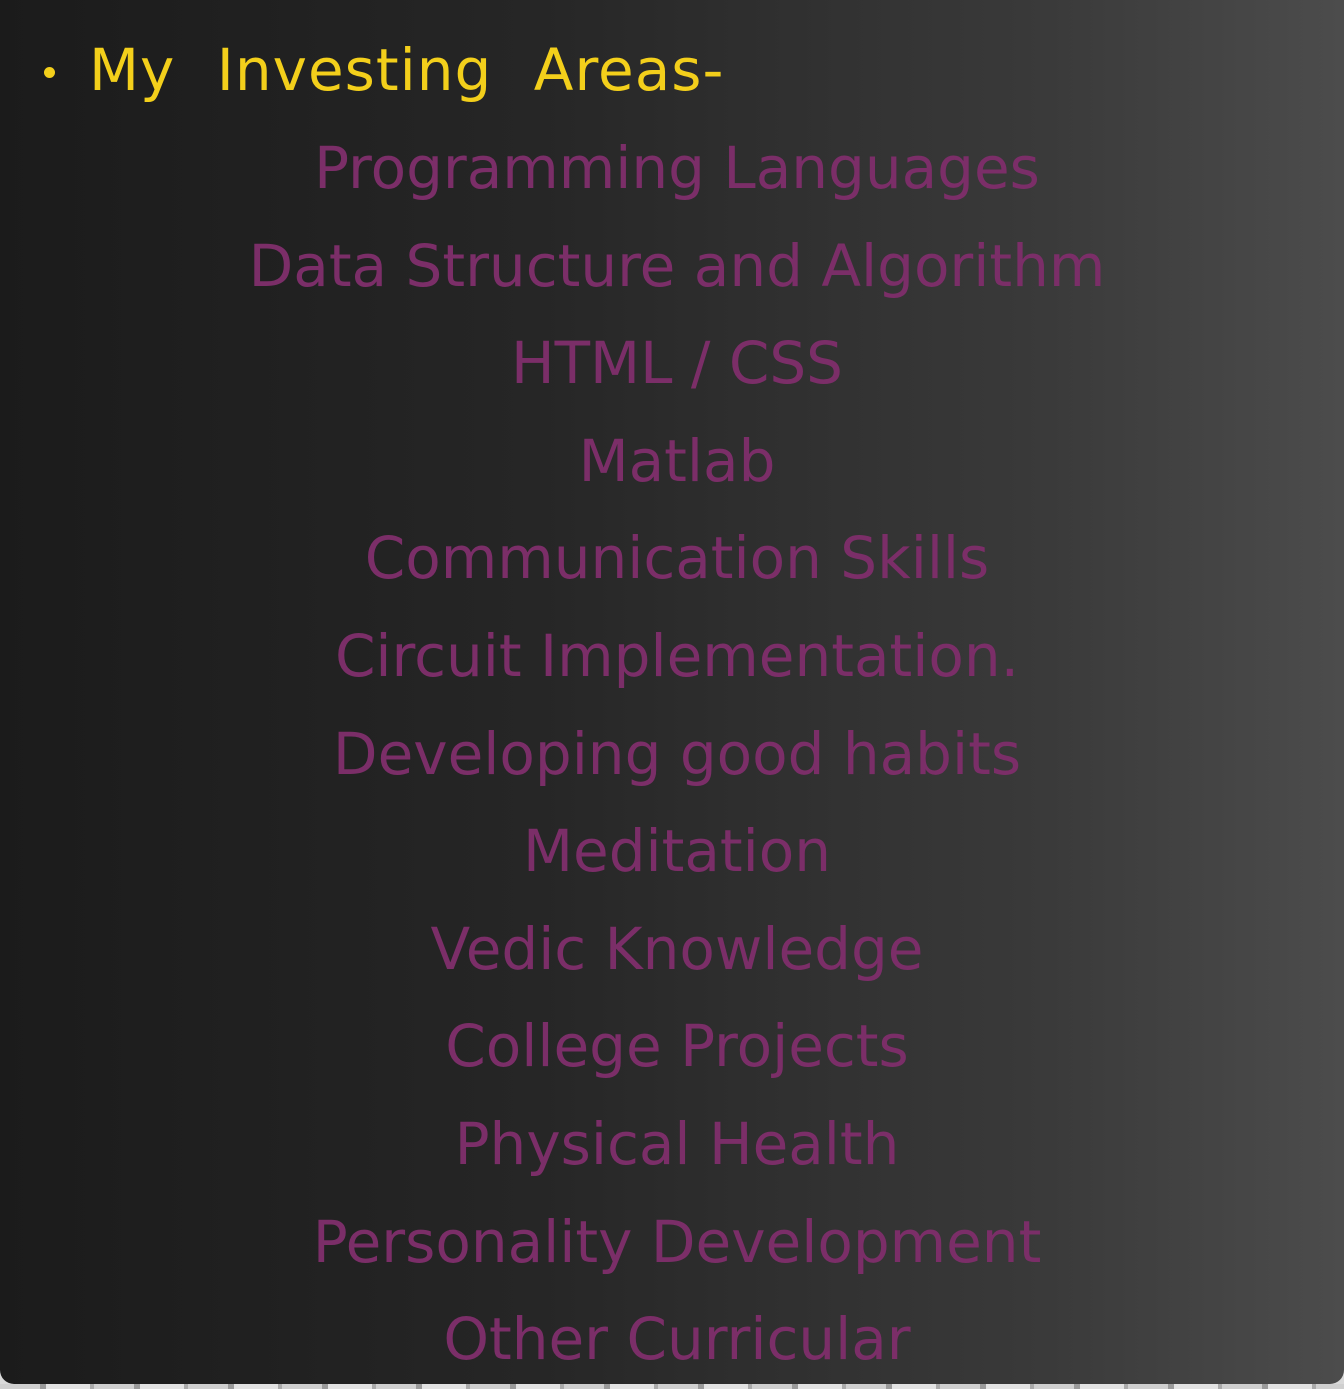 This screenshot has height=1389, width=1344. I want to click on list-item: Other Curricular, so click(677, 1339).